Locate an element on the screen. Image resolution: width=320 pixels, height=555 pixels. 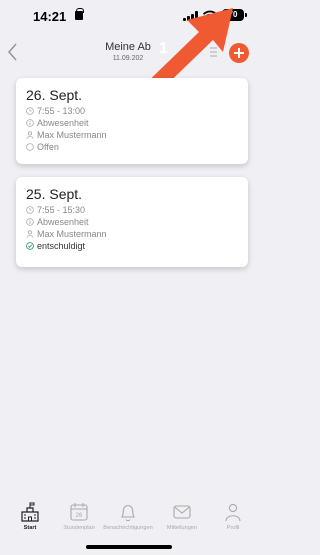
tab-label: Profil is located at coordinates (233, 528).